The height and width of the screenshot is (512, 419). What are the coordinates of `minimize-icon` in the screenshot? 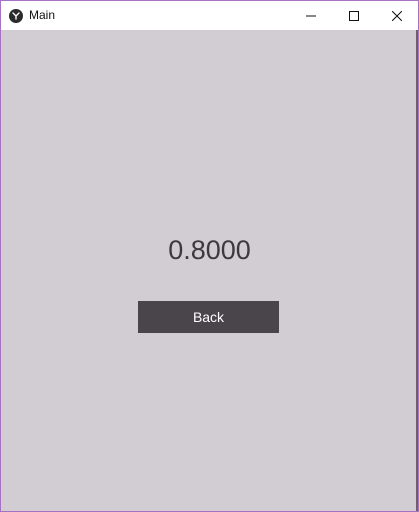 It's located at (310, 15).